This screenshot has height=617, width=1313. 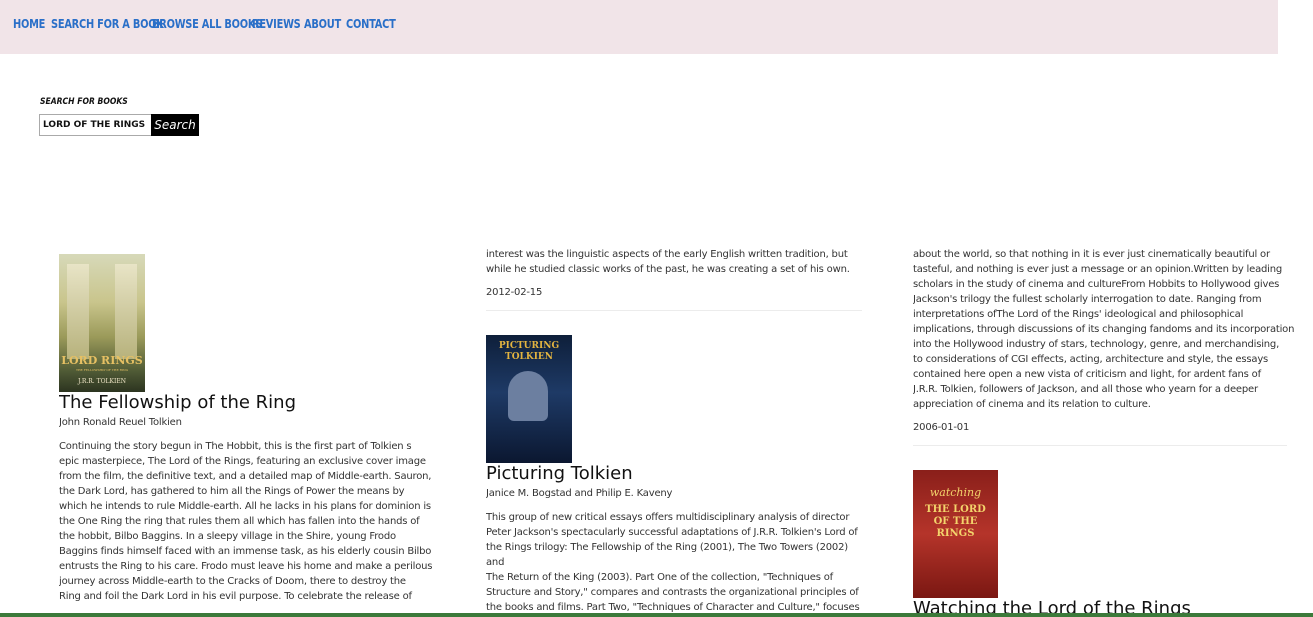 I want to click on prev-book-date: 2006-01-01, so click(x=941, y=427).